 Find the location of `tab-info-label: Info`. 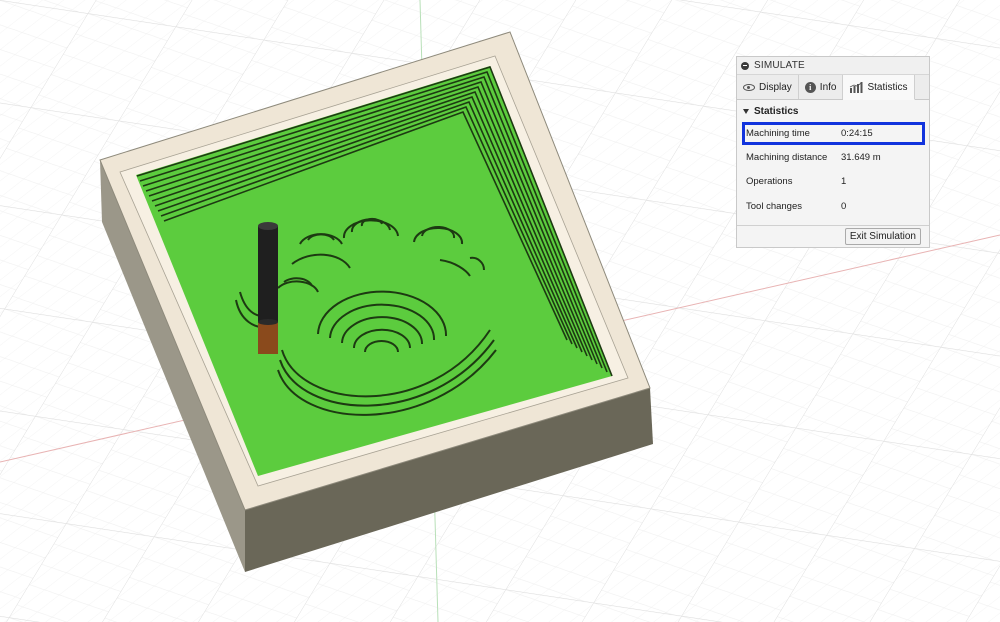

tab-info-label: Info is located at coordinates (828, 87).